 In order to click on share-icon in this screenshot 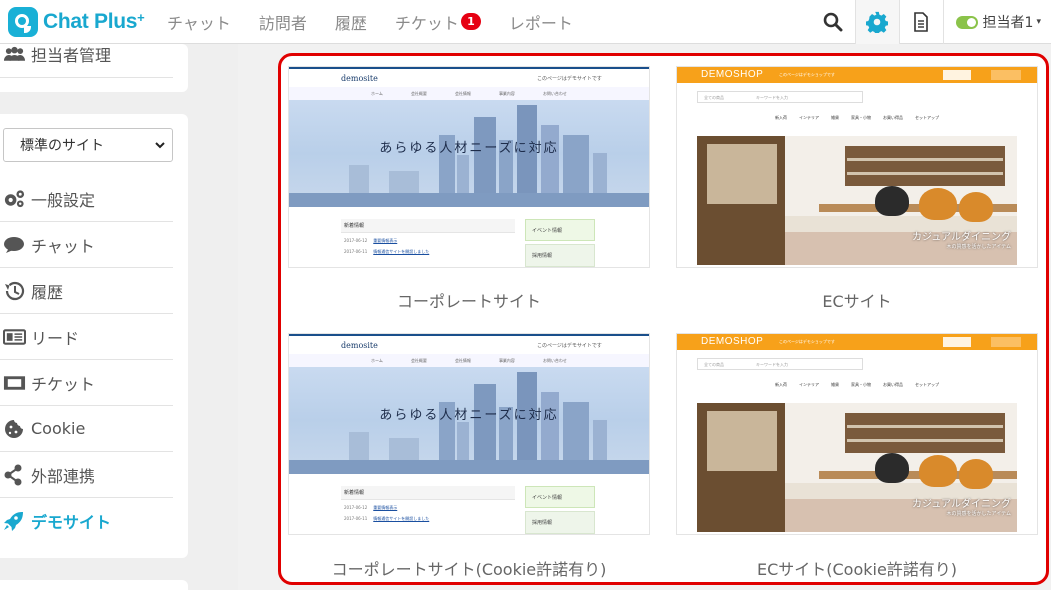, I will do `click(13, 475)`.